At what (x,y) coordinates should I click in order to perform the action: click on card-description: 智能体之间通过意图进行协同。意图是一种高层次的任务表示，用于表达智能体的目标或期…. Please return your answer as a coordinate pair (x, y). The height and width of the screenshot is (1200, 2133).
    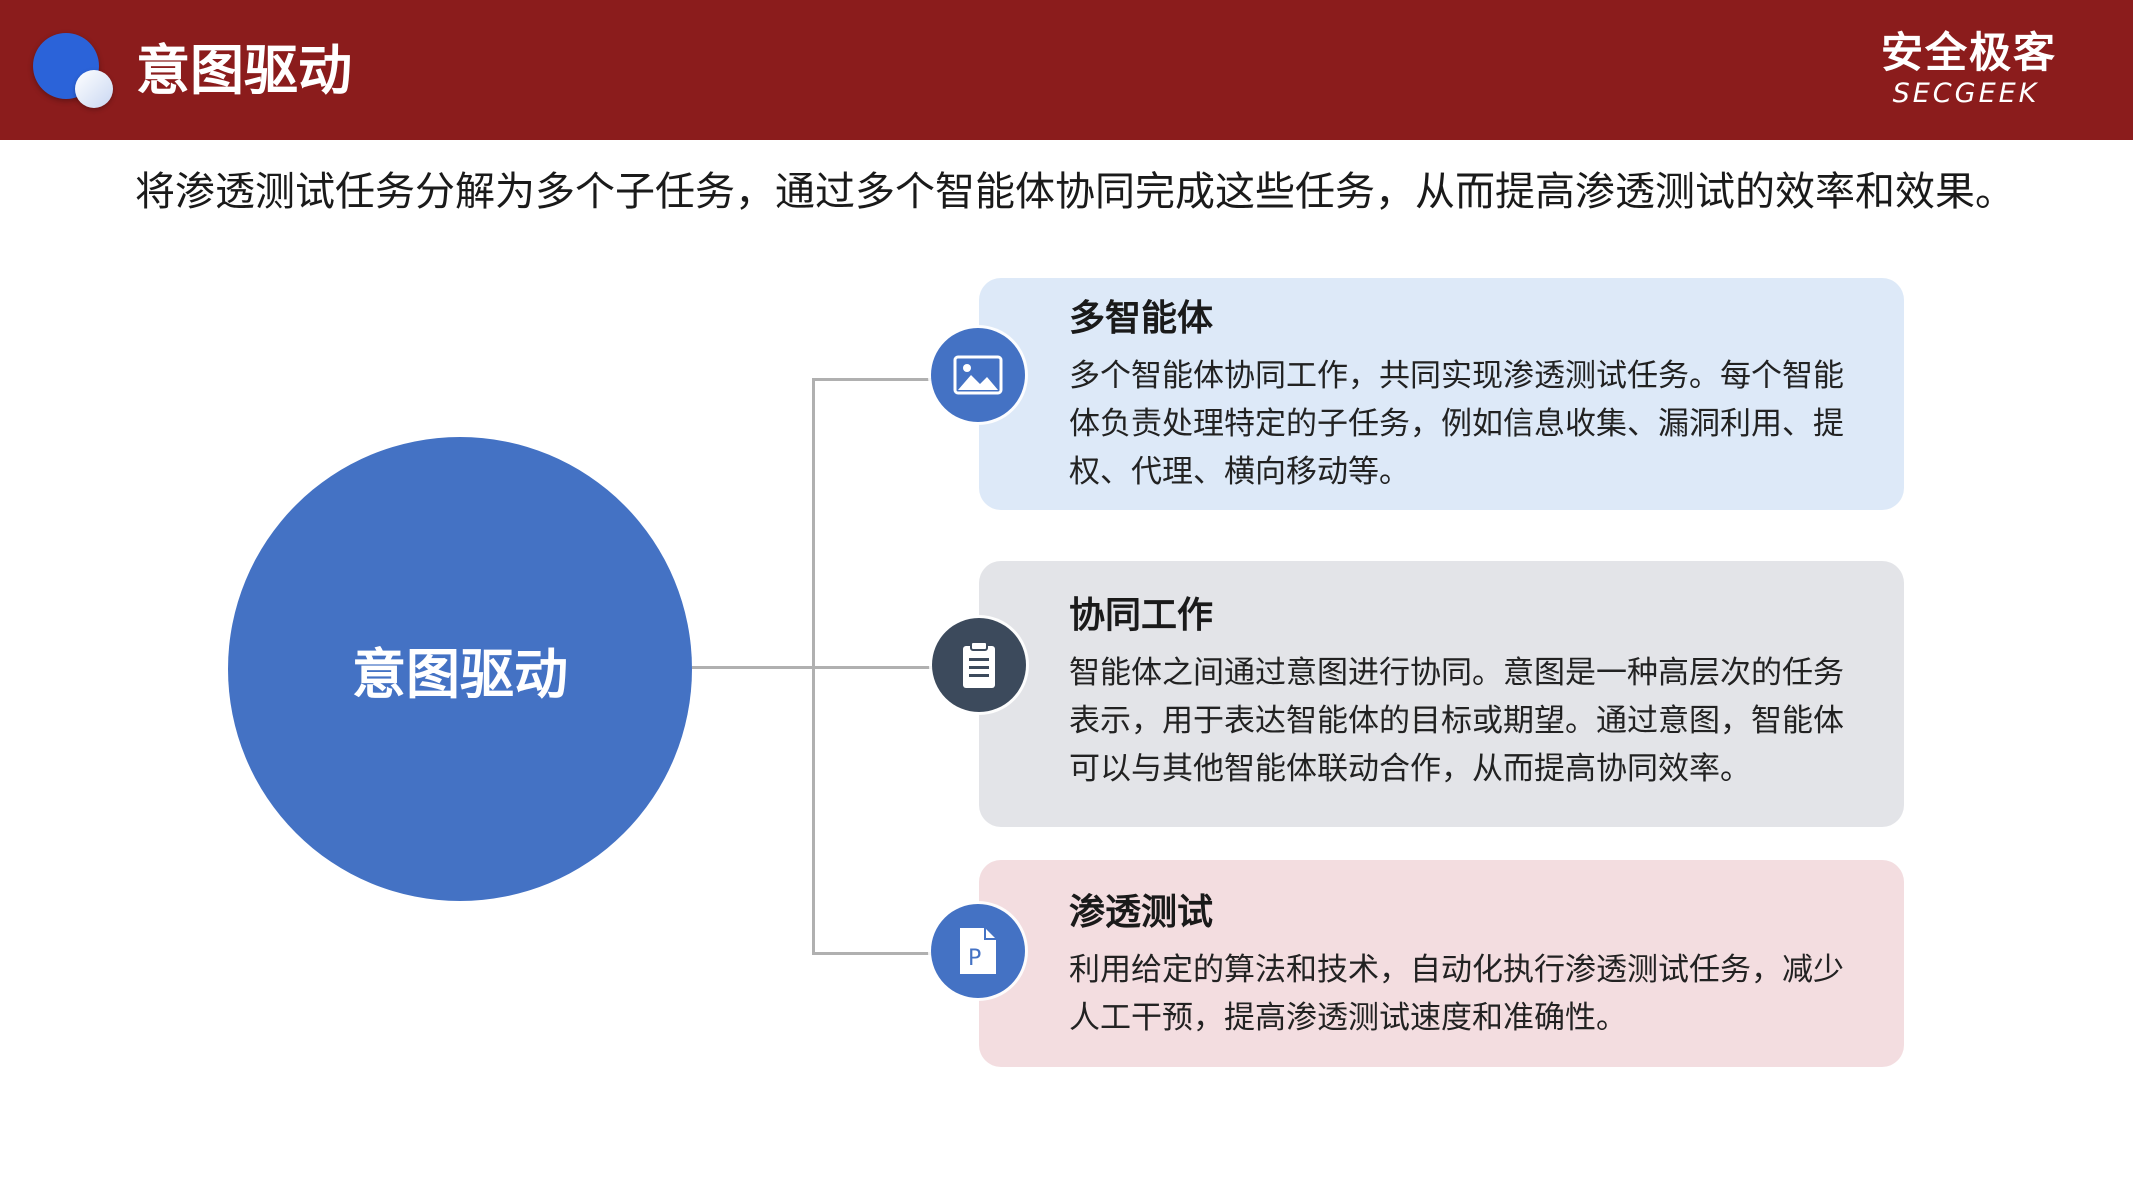
    Looking at the image, I should click on (1456, 721).